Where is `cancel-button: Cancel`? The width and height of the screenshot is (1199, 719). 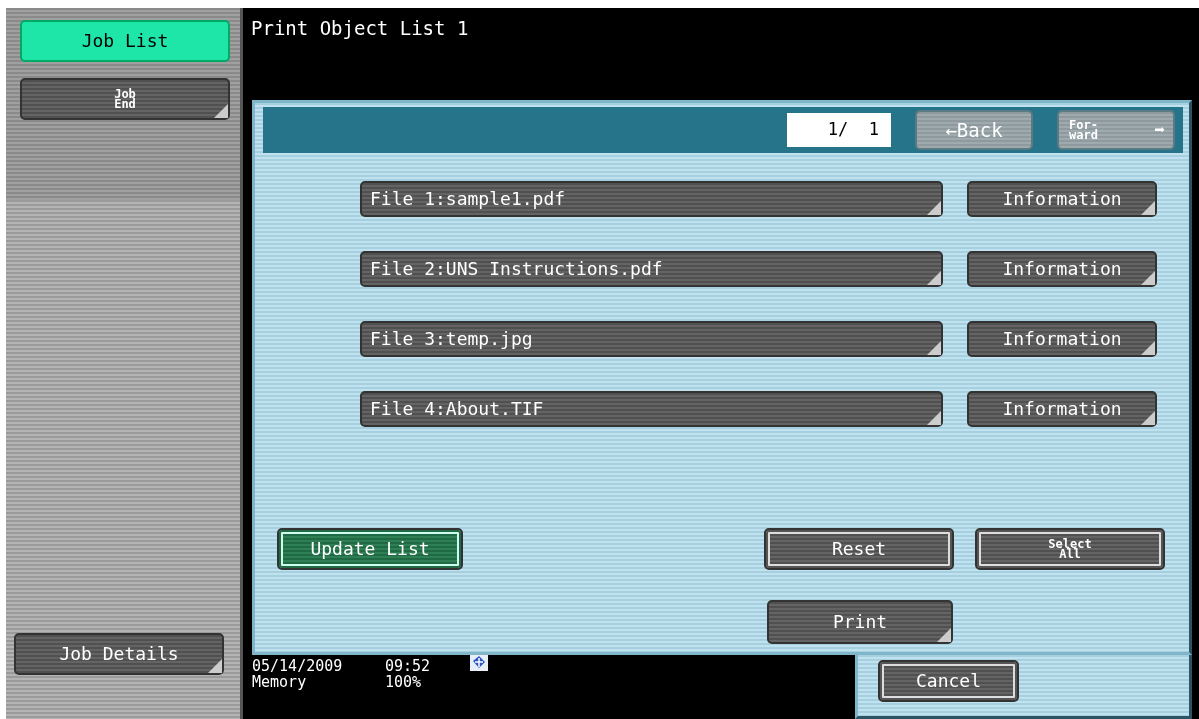
cancel-button: Cancel is located at coordinates (948, 681).